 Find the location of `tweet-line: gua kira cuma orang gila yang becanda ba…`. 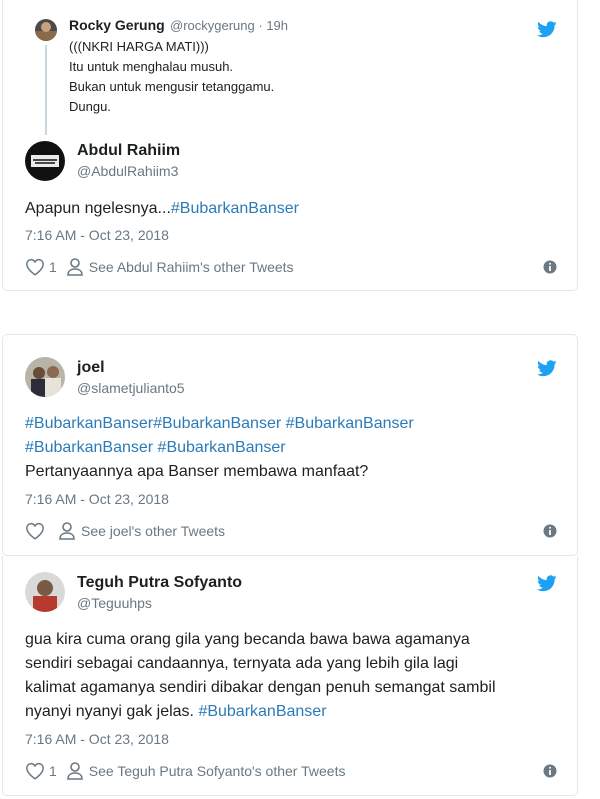

tweet-line: gua kira cuma orang gila yang becanda ba… is located at coordinates (247, 639).